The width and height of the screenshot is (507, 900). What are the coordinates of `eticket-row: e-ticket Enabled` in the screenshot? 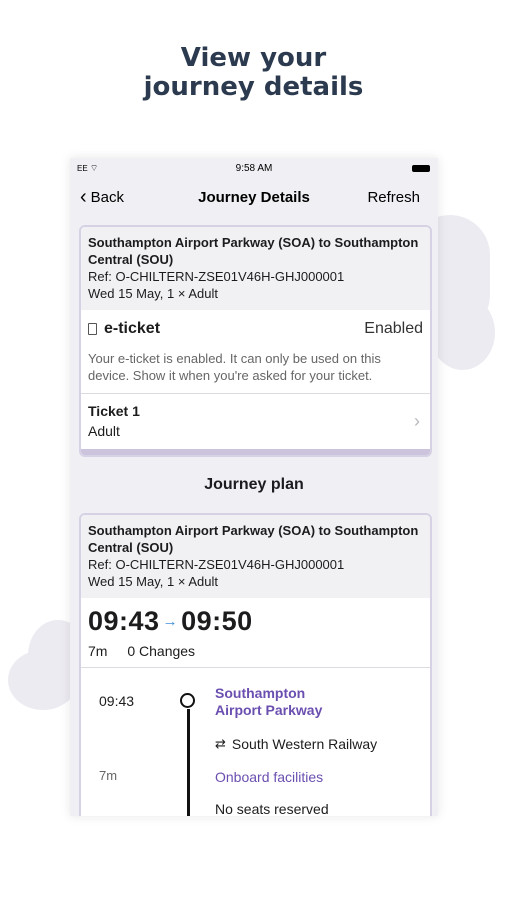 It's located at (255, 327).